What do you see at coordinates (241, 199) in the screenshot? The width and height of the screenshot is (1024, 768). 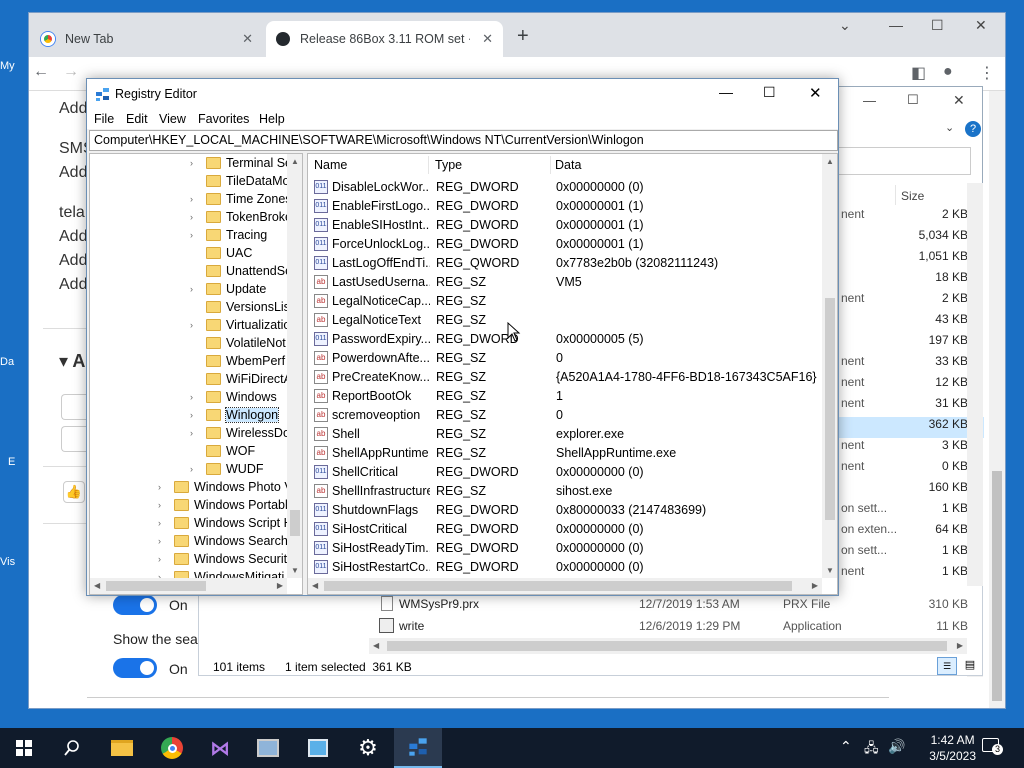 I see `tree-node: › Time Zones` at bounding box center [241, 199].